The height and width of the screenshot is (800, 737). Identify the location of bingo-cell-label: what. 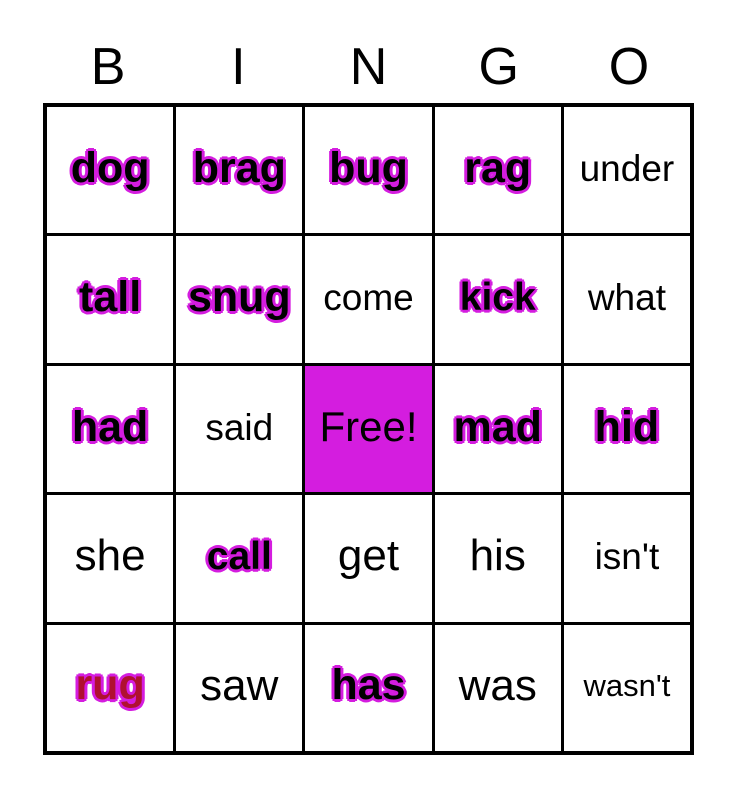
(626, 298).